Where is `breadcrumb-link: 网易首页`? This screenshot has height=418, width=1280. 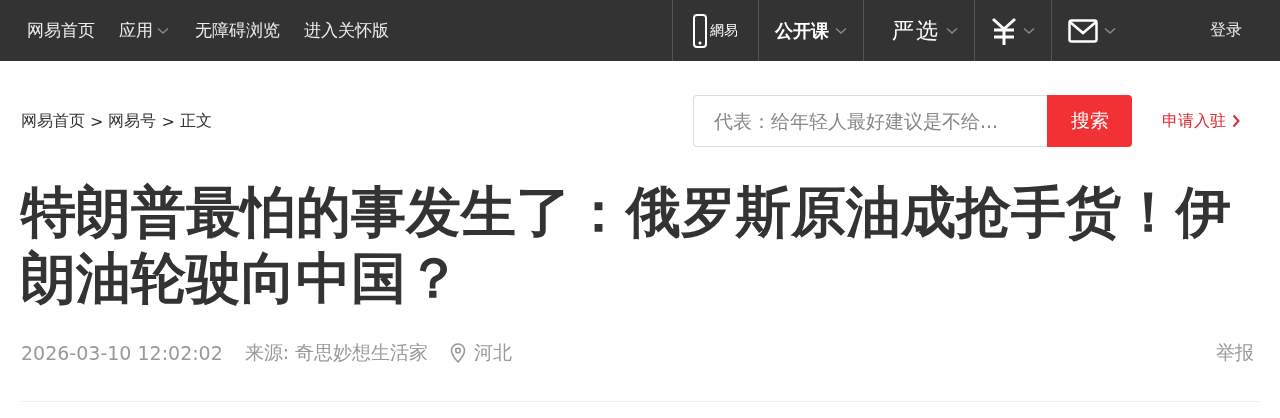 breadcrumb-link: 网易首页 is located at coordinates (53, 121).